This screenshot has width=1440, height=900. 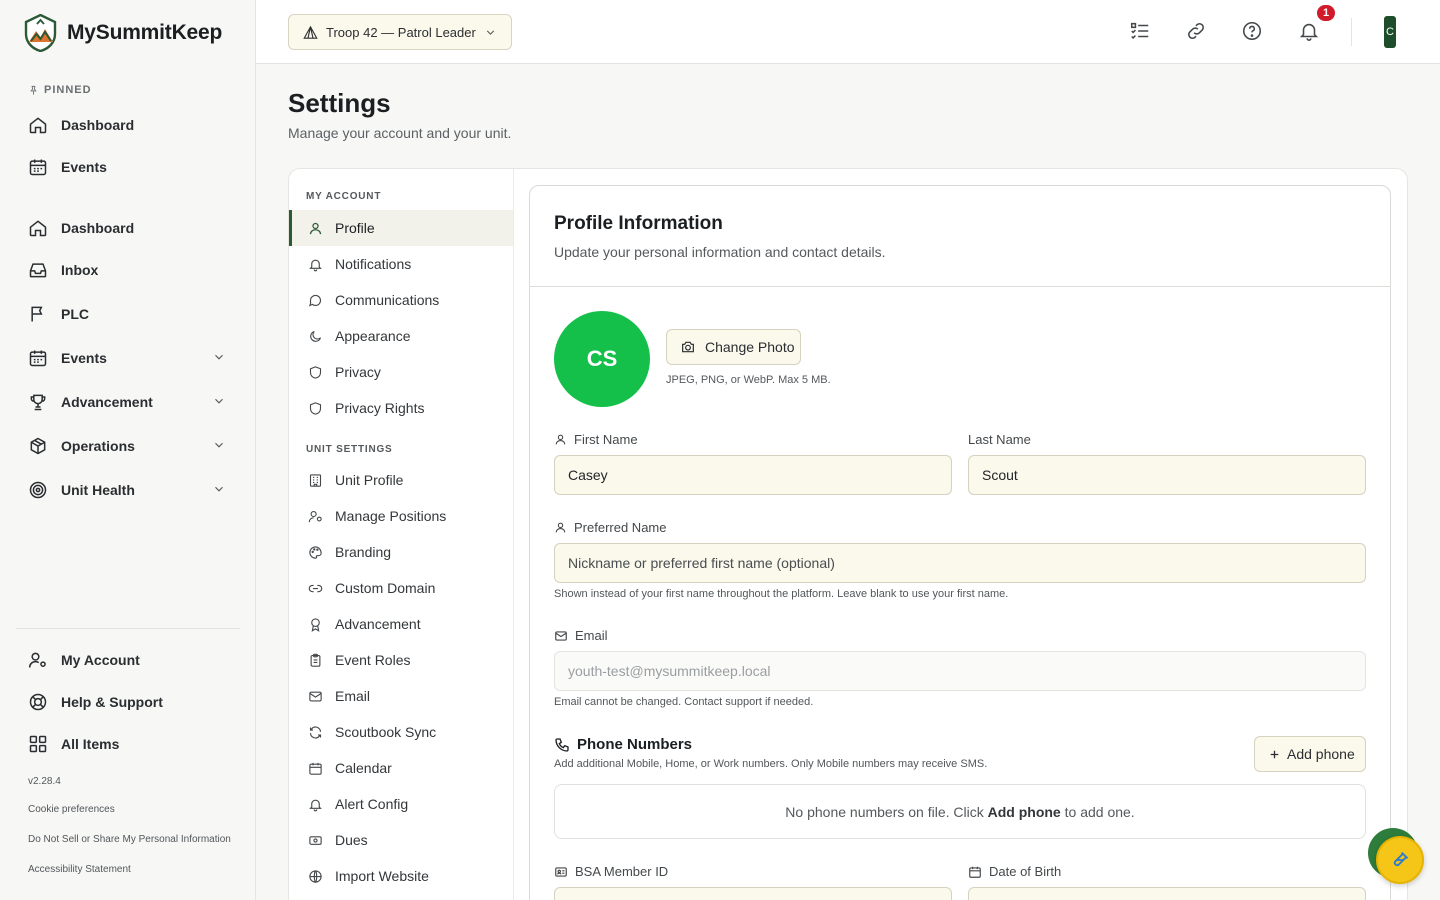 What do you see at coordinates (401, 876) in the screenshot?
I see `settings-tab-import-website: Import Website` at bounding box center [401, 876].